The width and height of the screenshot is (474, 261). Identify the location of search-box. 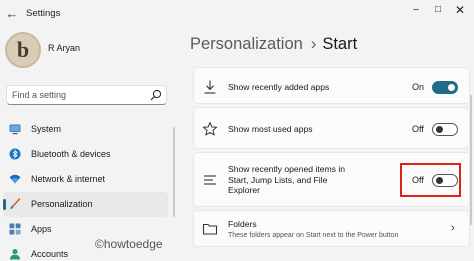
(86, 95).